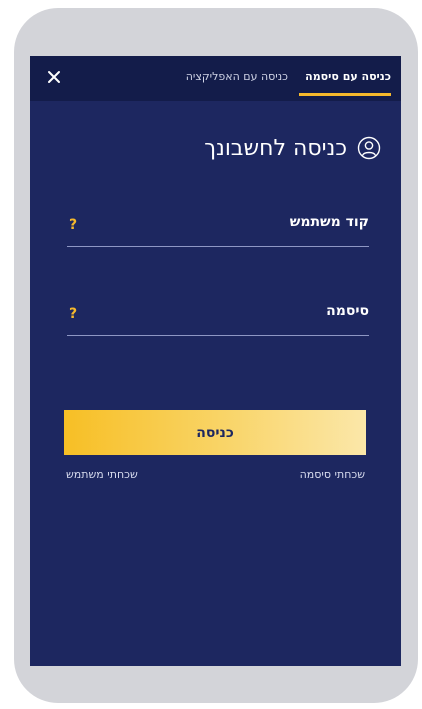 The width and height of the screenshot is (422, 709). What do you see at coordinates (73, 225) in the screenshot?
I see `username-help-icon: ?` at bounding box center [73, 225].